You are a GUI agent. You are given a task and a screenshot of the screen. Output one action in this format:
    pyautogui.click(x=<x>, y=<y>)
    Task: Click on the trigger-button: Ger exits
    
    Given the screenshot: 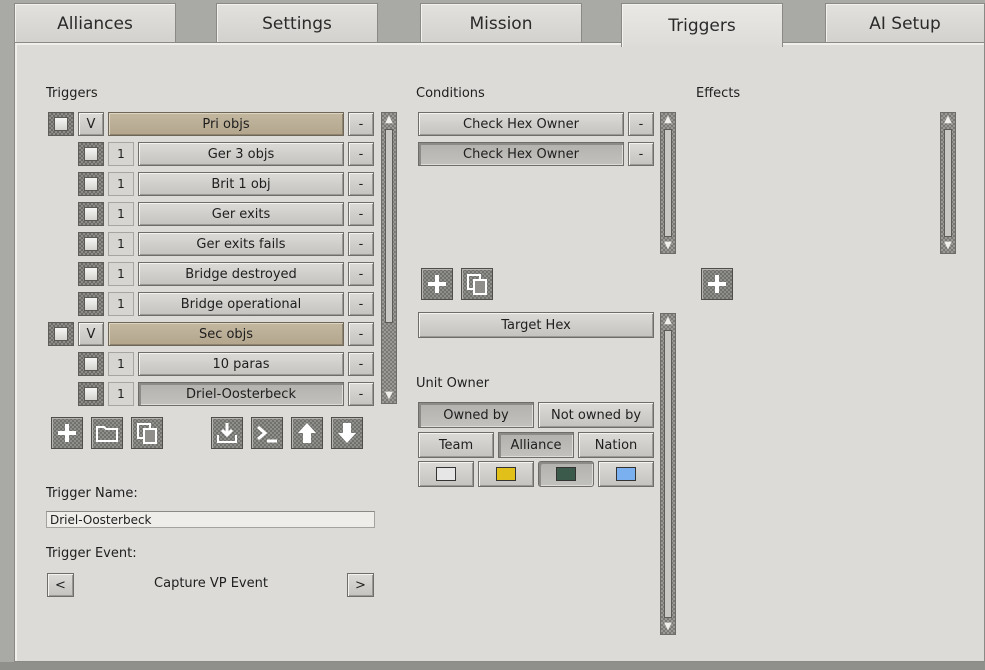 What is the action you would take?
    pyautogui.click(x=241, y=214)
    